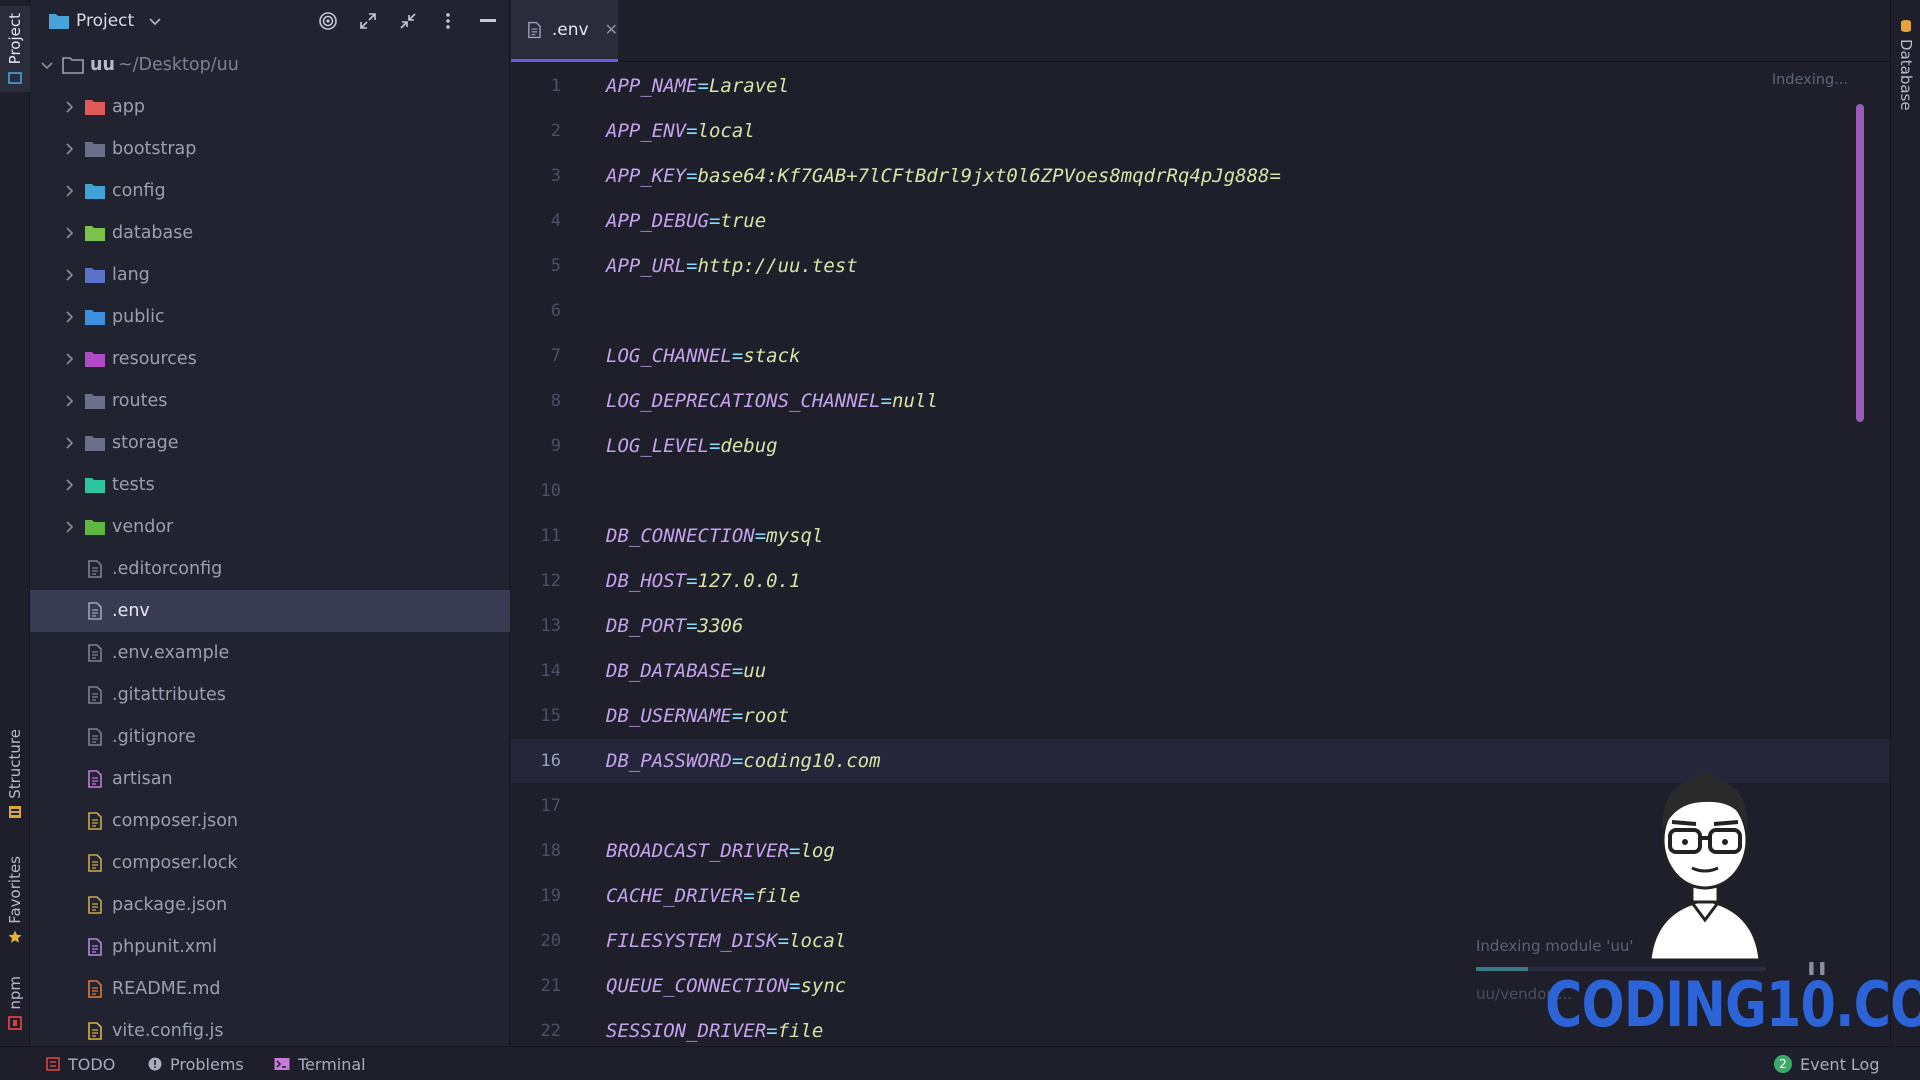  Describe the element at coordinates (270, 989) in the screenshot. I see `tree-item-readme-md: README.md` at that location.